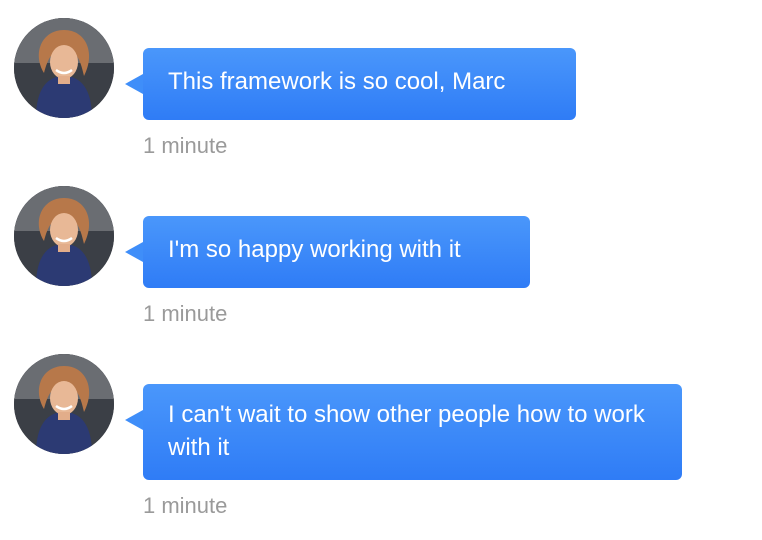 This screenshot has height=540, width=762. I want to click on message-text: I'm so happy working with it, so click(314, 249).